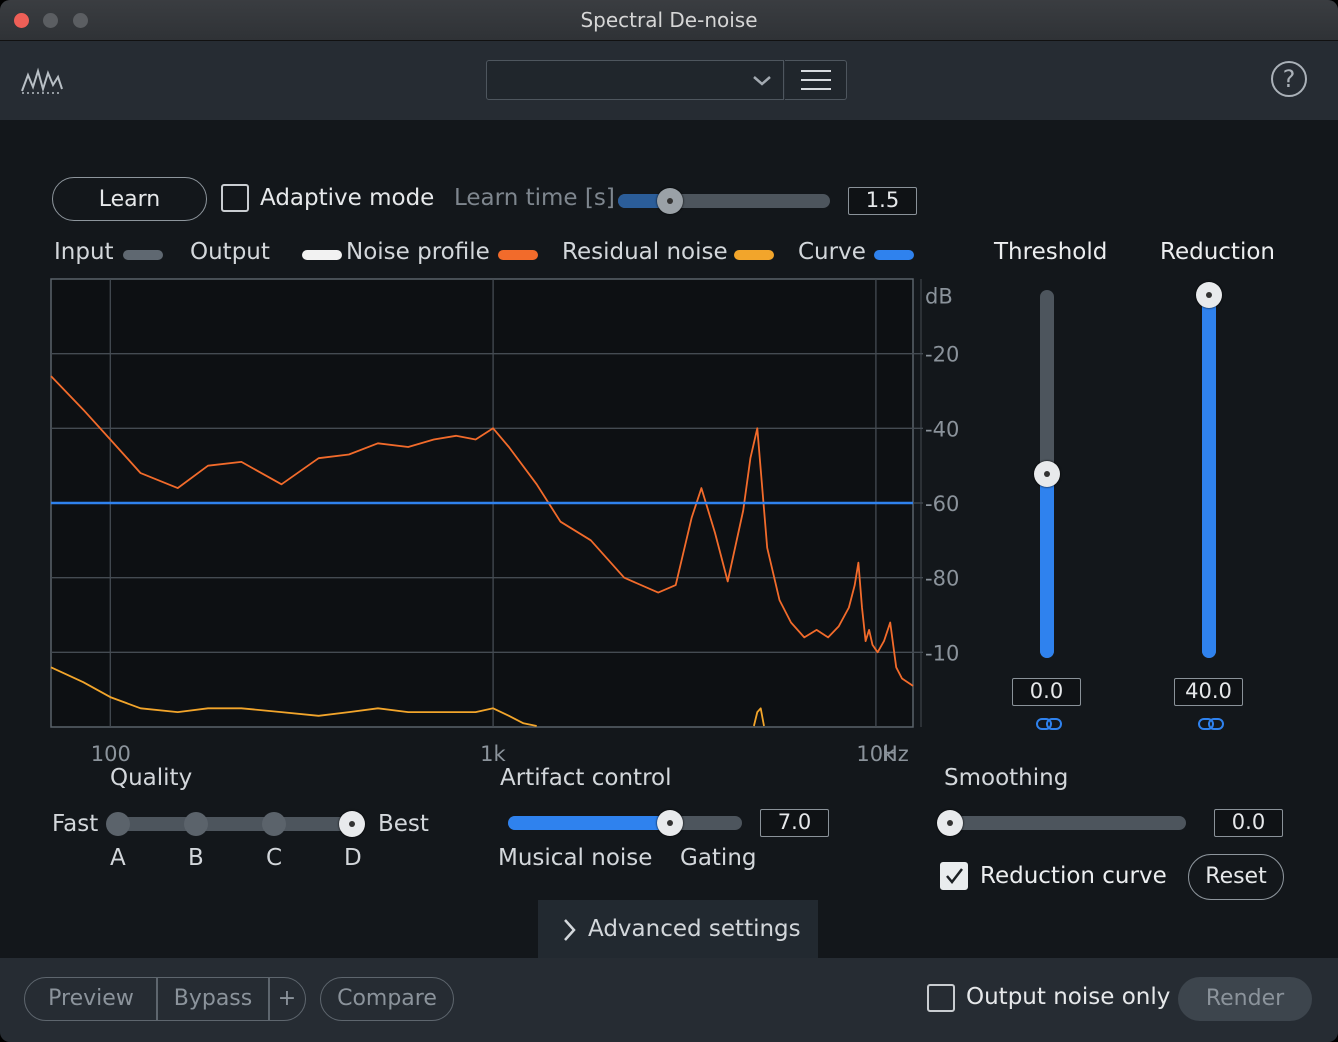 The height and width of the screenshot is (1042, 1338). What do you see at coordinates (387, 999) in the screenshot?
I see `compare-button: Compare` at bounding box center [387, 999].